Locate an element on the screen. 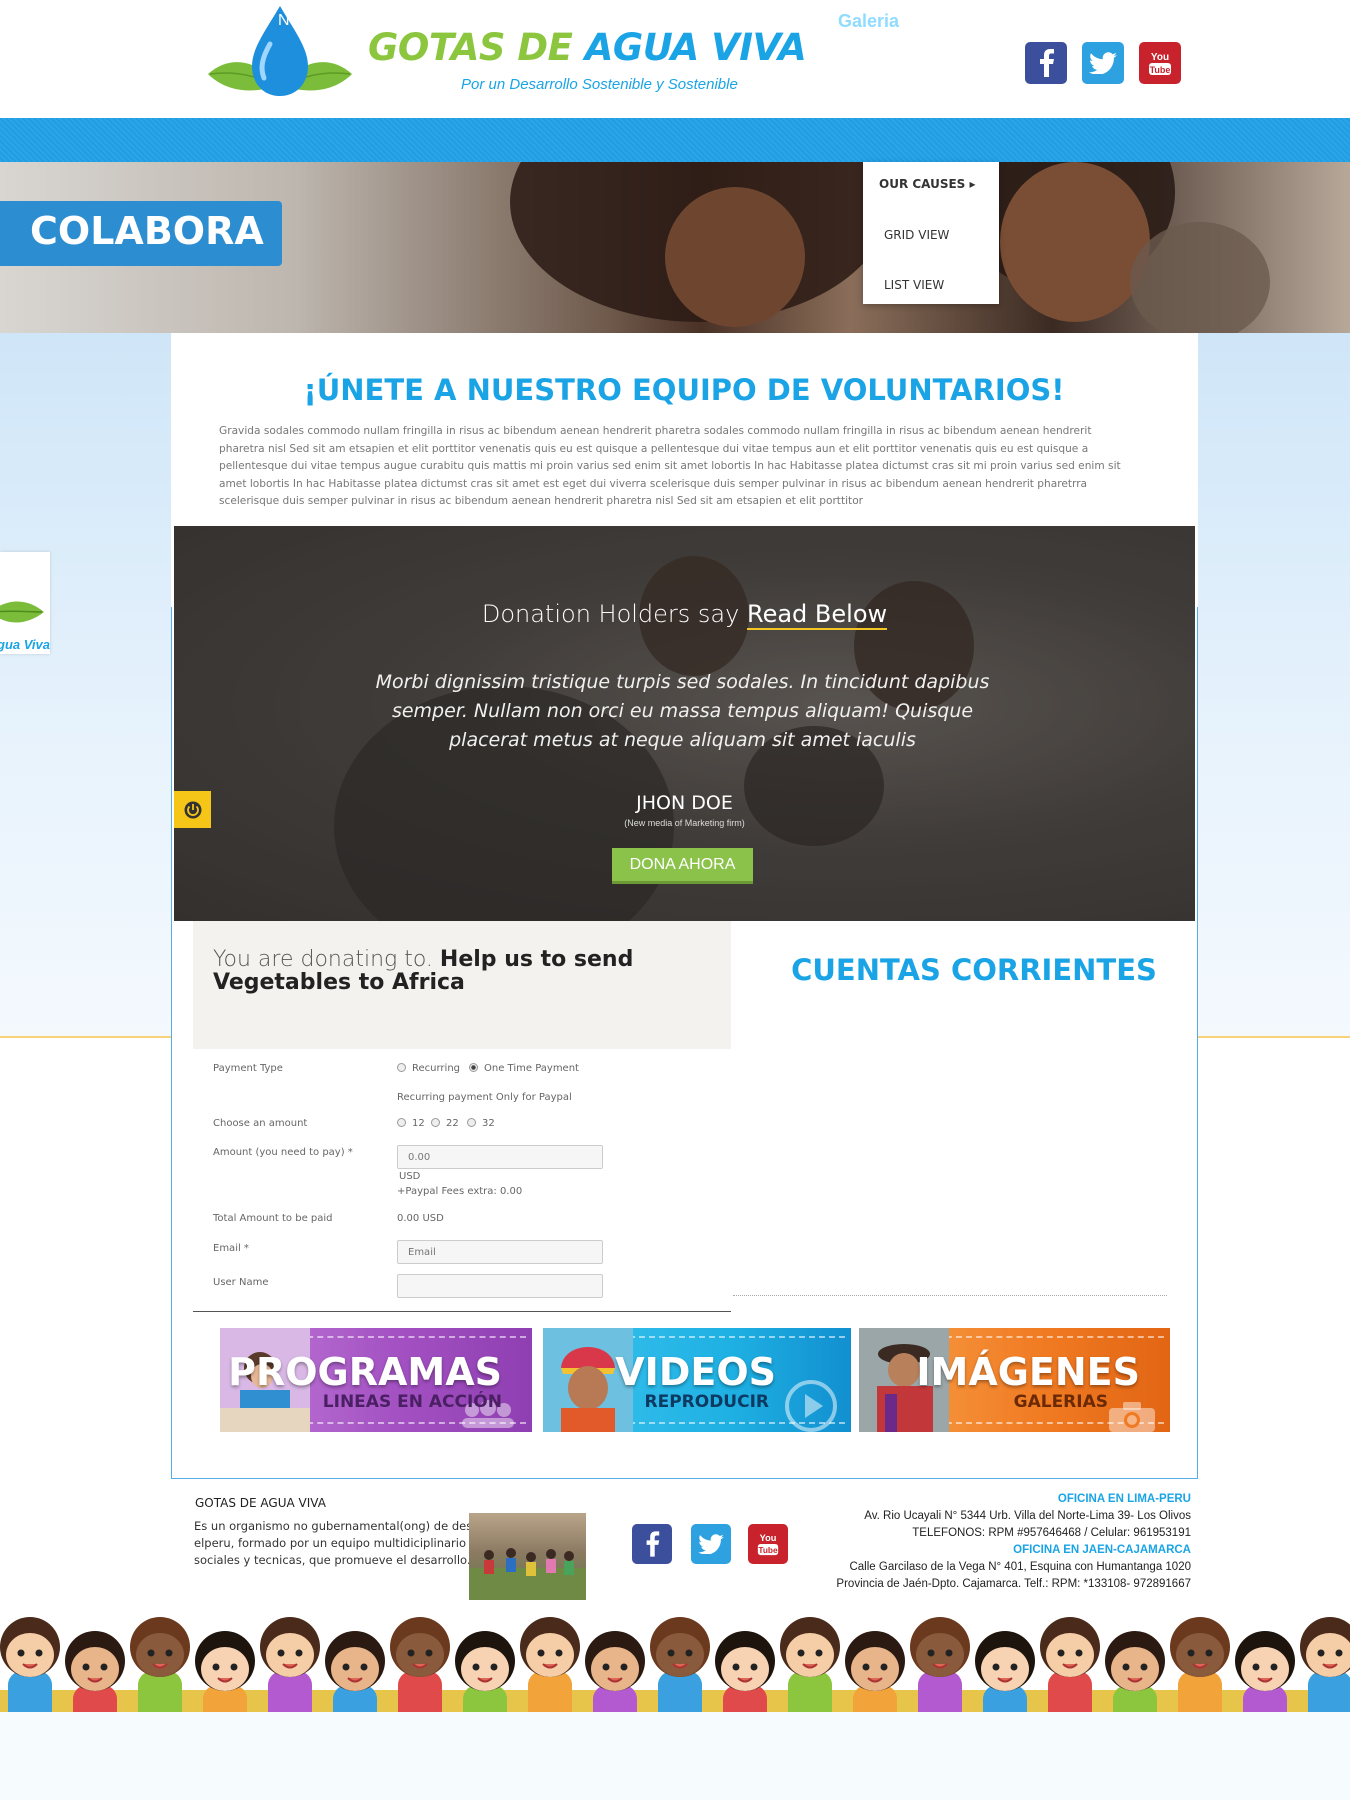 Image resolution: width=1350 pixels, height=1800 pixels. dropdown-our-causes: OUR CAUSES ▸ is located at coordinates (927, 184).